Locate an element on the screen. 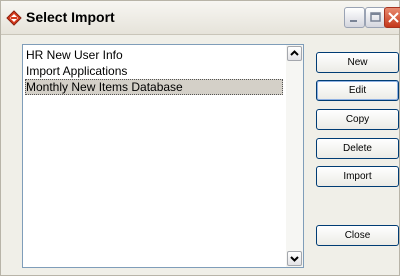 Image resolution: width=400 pixels, height=276 pixels. close-icon is located at coordinates (393, 17).